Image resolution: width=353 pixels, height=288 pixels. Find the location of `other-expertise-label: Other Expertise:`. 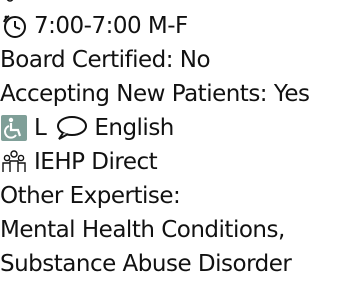

other-expertise-label: Other Expertise: is located at coordinates (90, 196).